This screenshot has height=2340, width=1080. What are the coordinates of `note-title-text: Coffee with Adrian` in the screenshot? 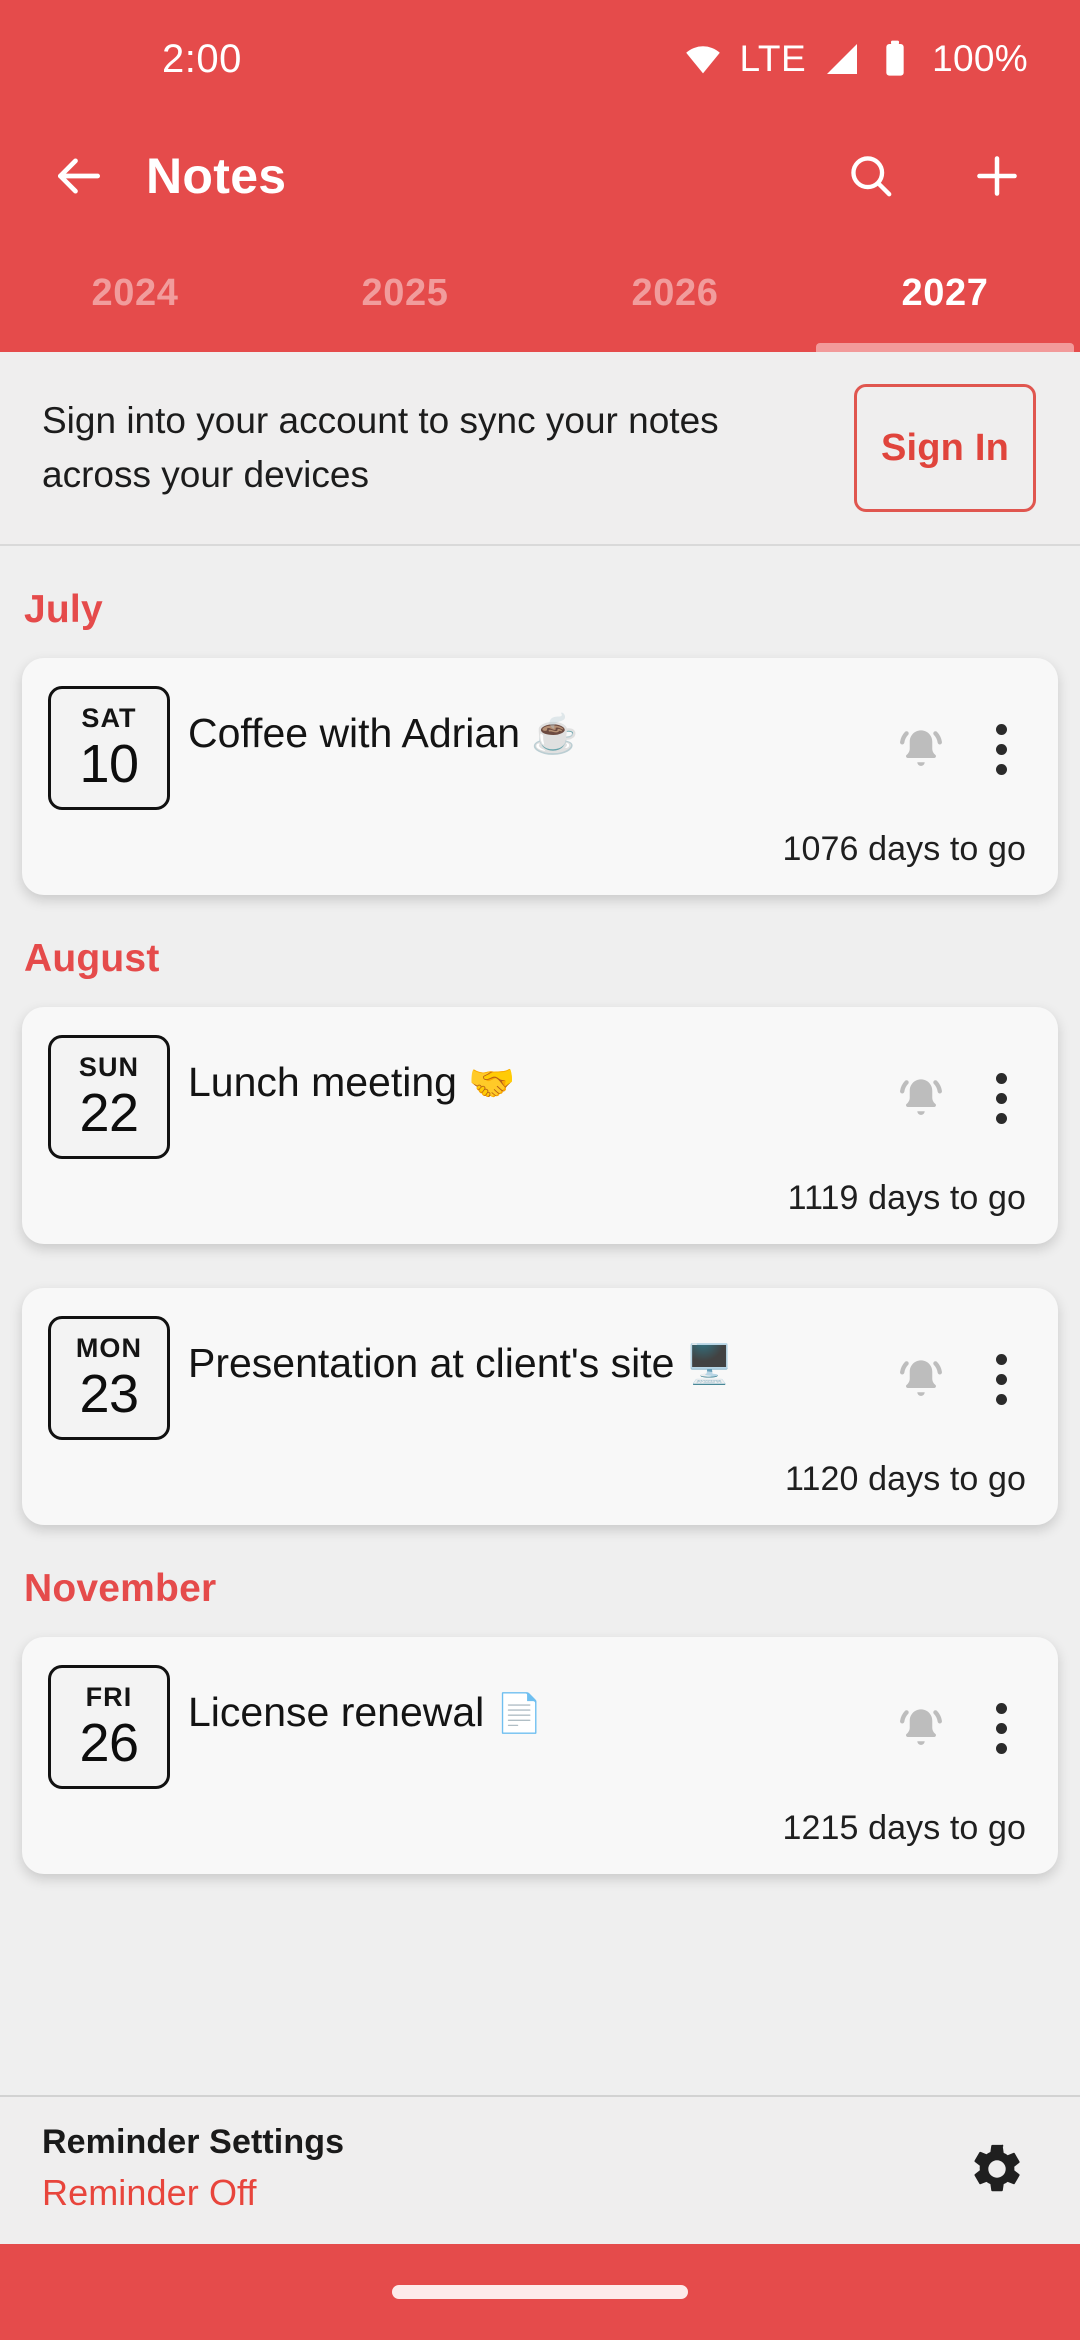 It's located at (354, 733).